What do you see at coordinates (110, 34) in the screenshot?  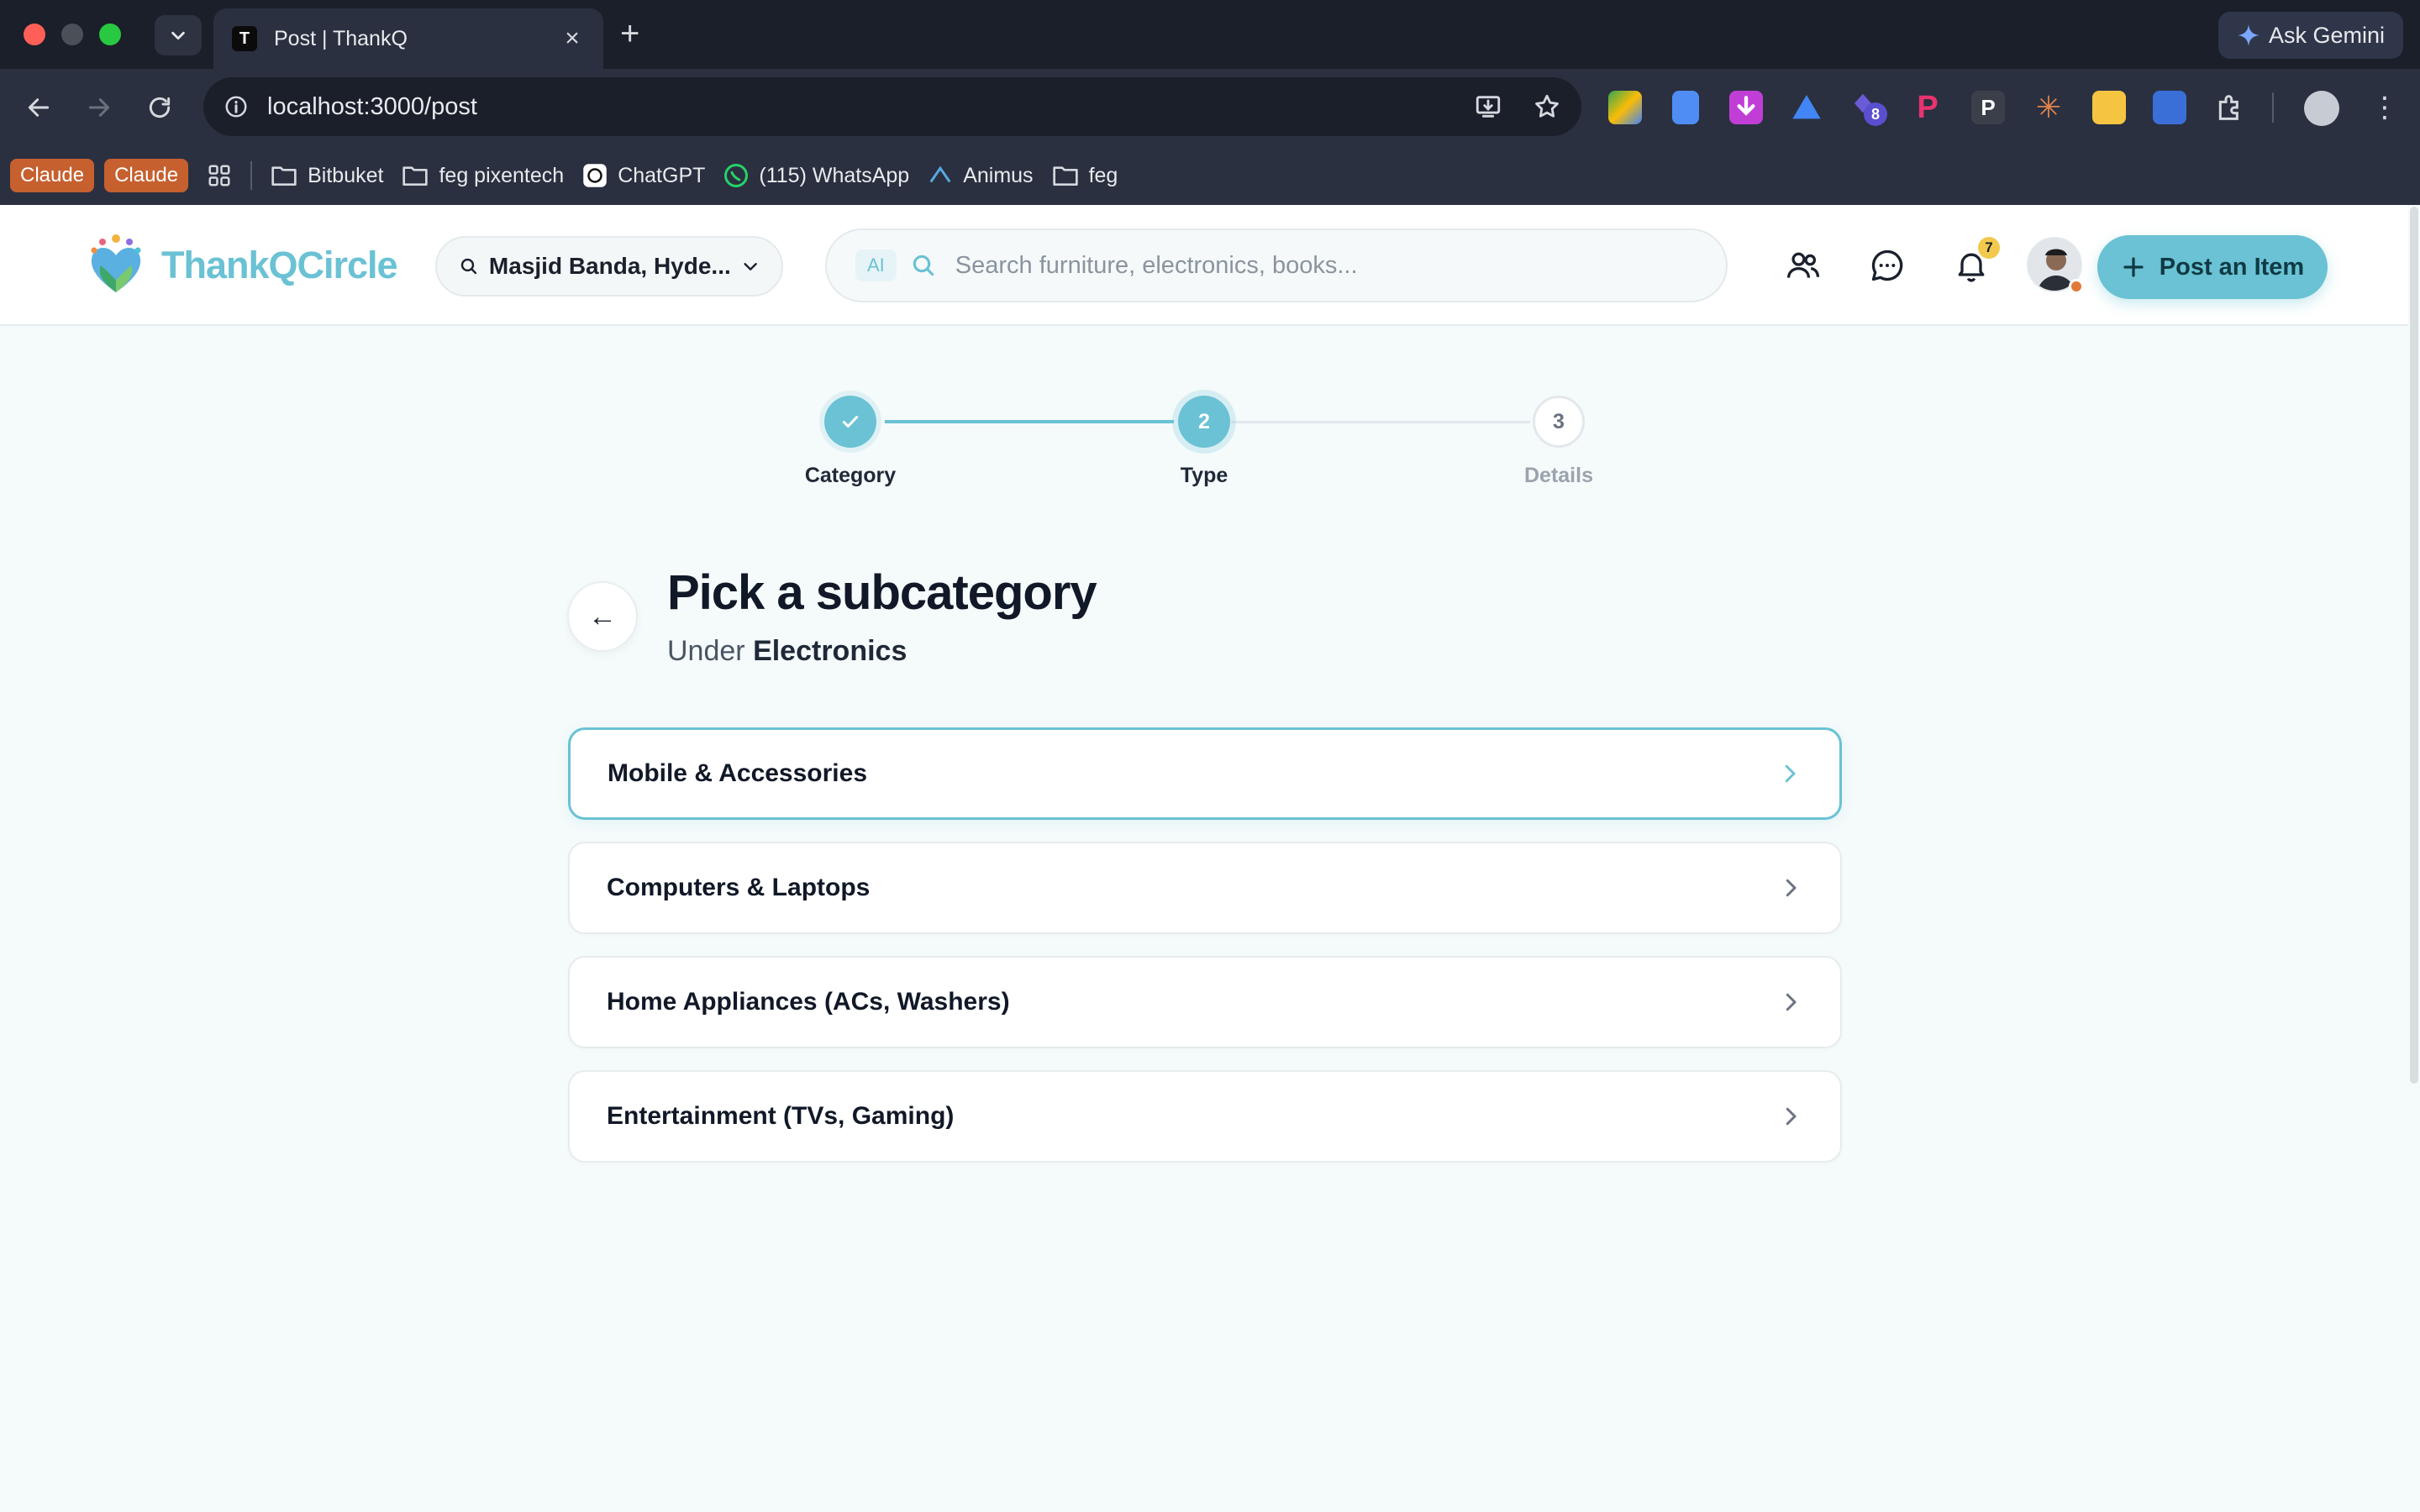 I see `maximize-window-button` at bounding box center [110, 34].